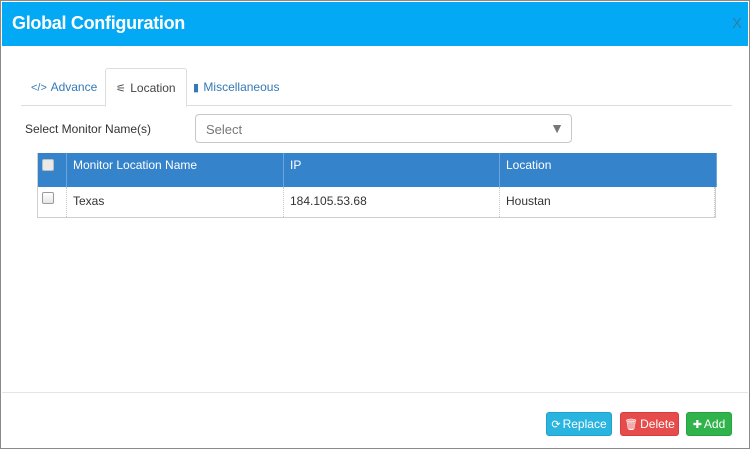  I want to click on add-button: ✚ Add, so click(709, 424).